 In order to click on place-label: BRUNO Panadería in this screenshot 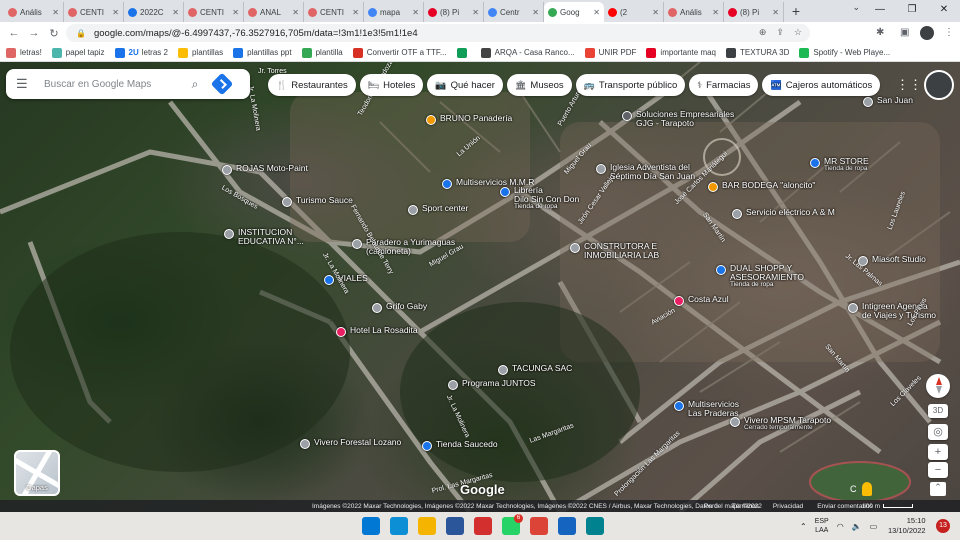, I will do `click(476, 118)`.